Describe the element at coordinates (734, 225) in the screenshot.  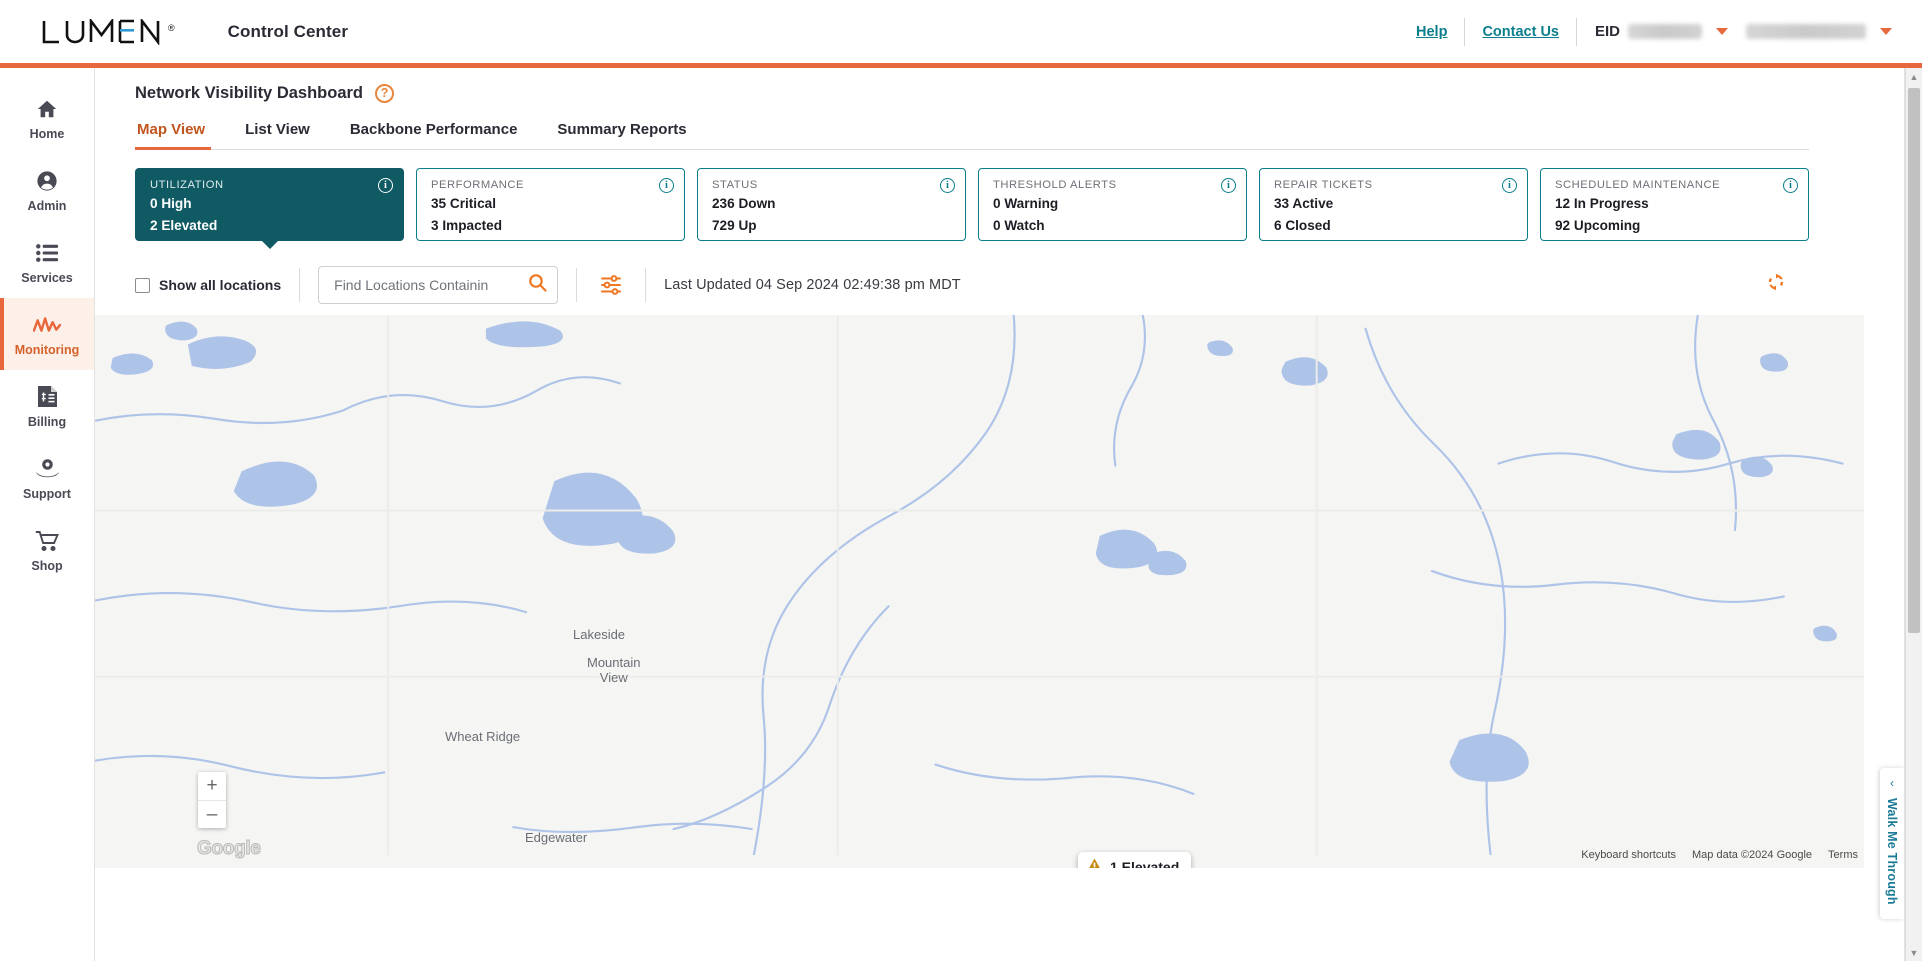
I see `kpi-status-line2: 729 Up` at that location.